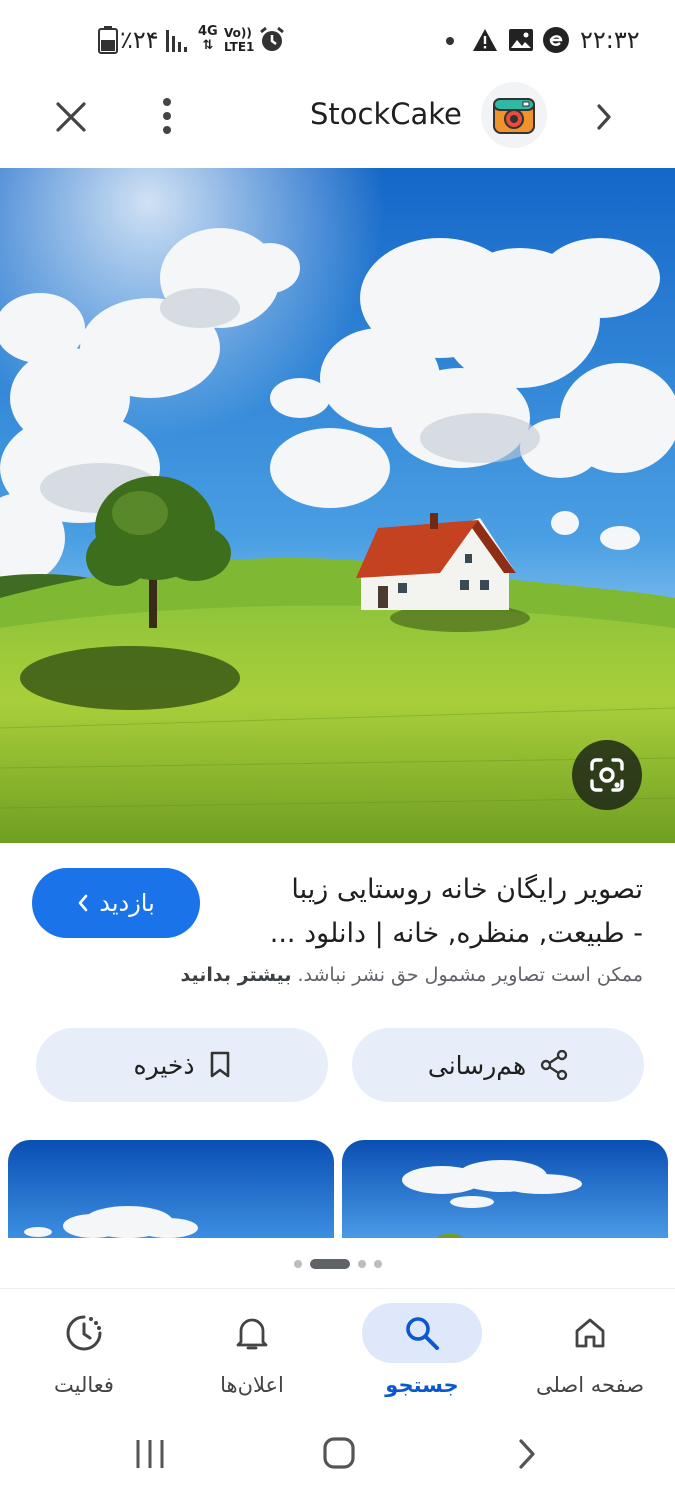 The image size is (675, 1500). I want to click on top-bar: StockCake, so click(337, 124).